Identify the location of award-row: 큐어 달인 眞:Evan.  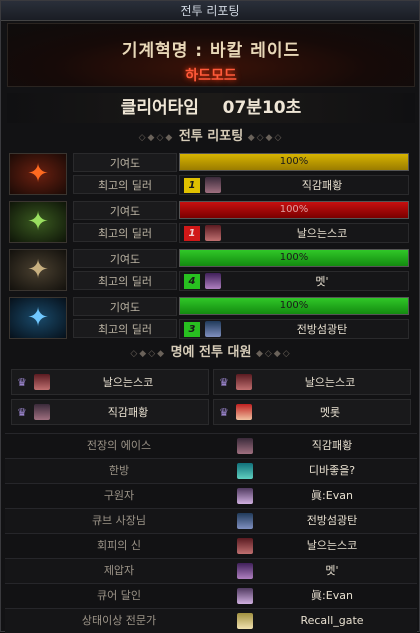
(211, 595).